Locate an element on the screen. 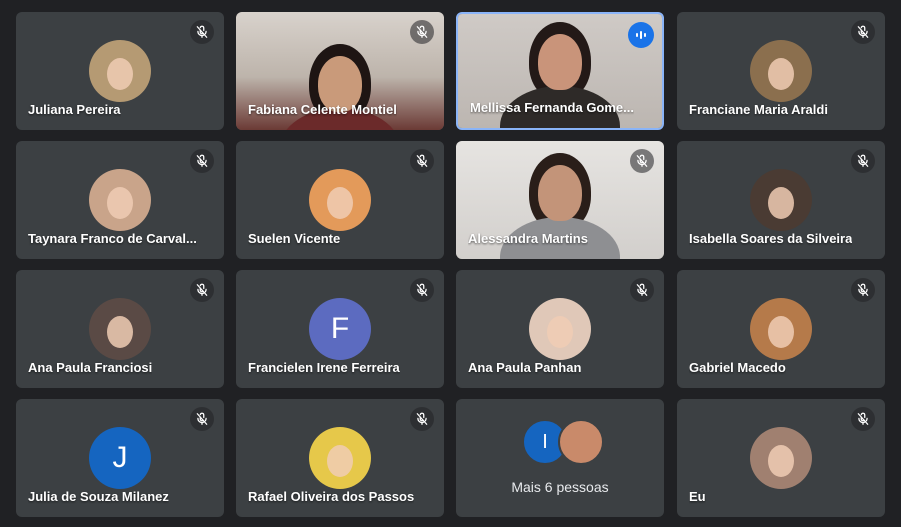  more-participants-tile: I Mais 6 pessoas is located at coordinates (560, 458).